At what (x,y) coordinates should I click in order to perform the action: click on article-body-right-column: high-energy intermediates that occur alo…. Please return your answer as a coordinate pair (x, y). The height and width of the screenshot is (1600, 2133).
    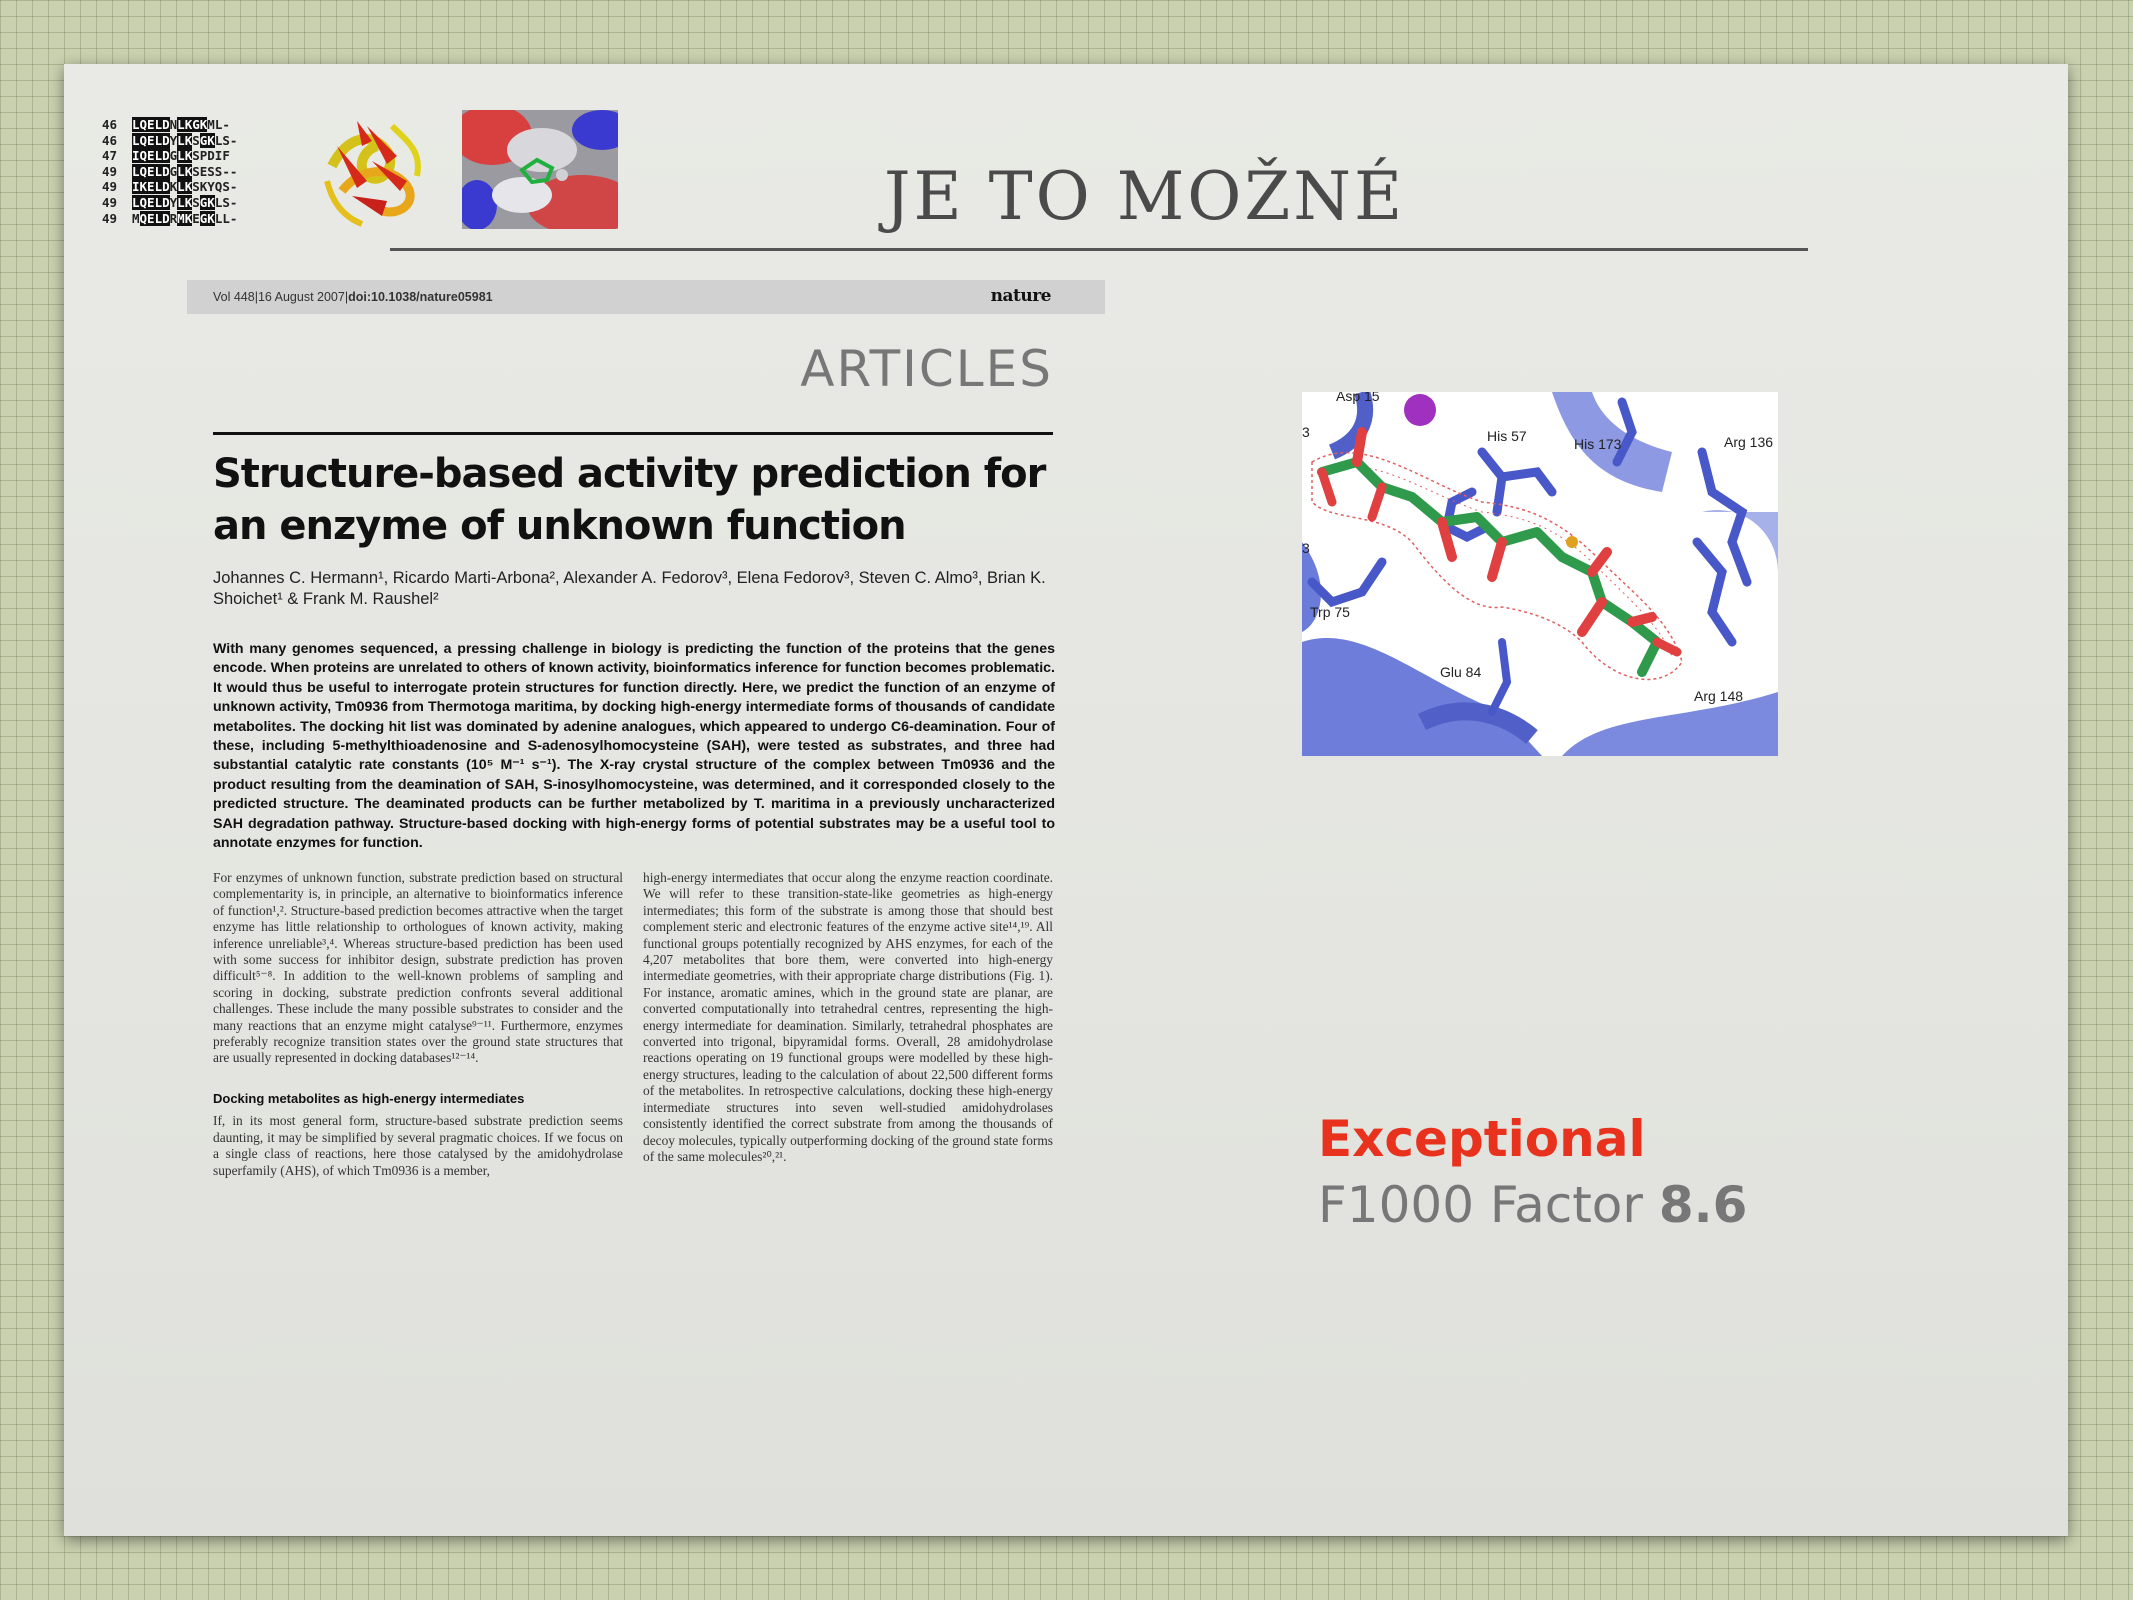
    Looking at the image, I should click on (848, 1017).